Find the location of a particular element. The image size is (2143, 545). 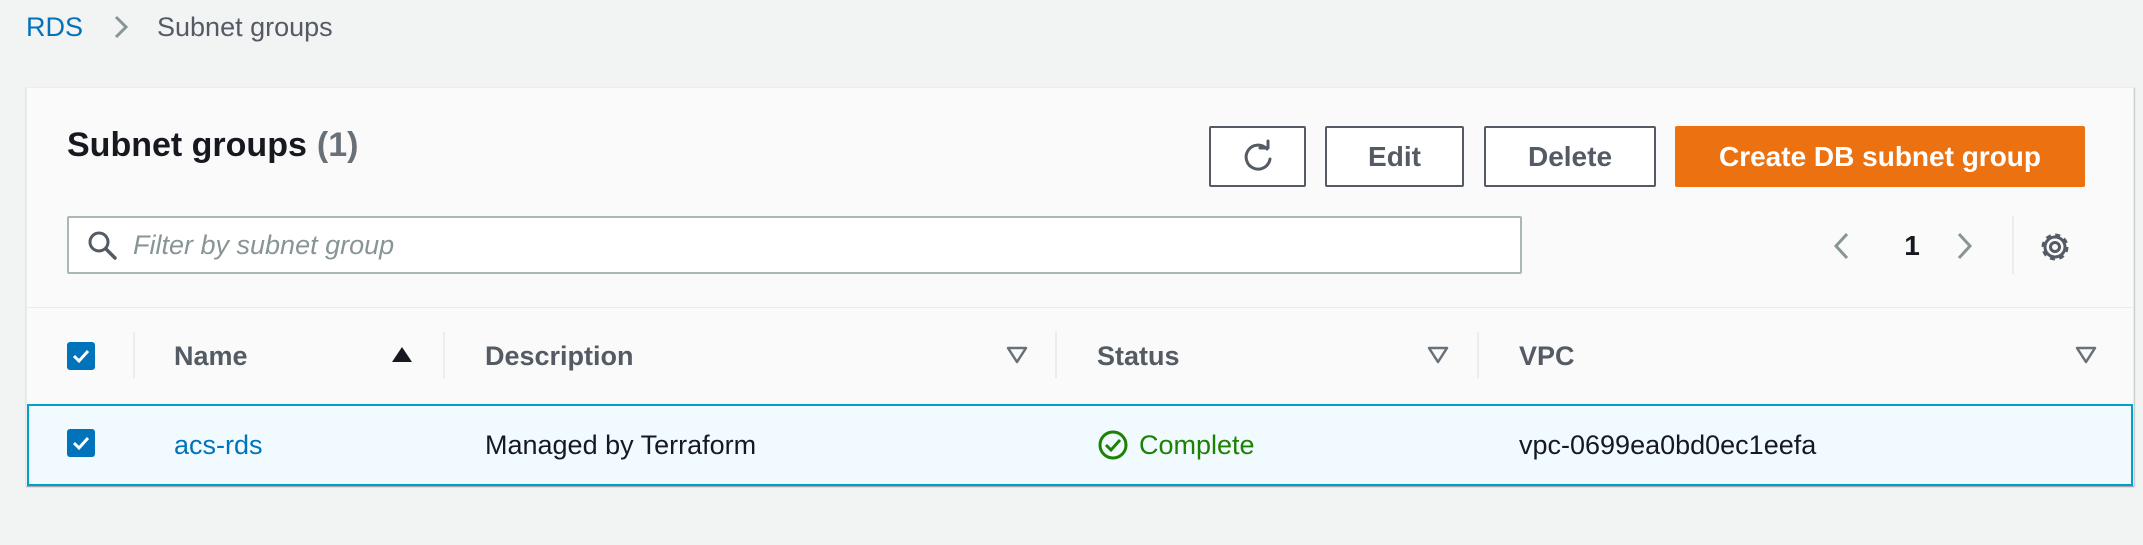

refresh-icon is located at coordinates (1257, 155).